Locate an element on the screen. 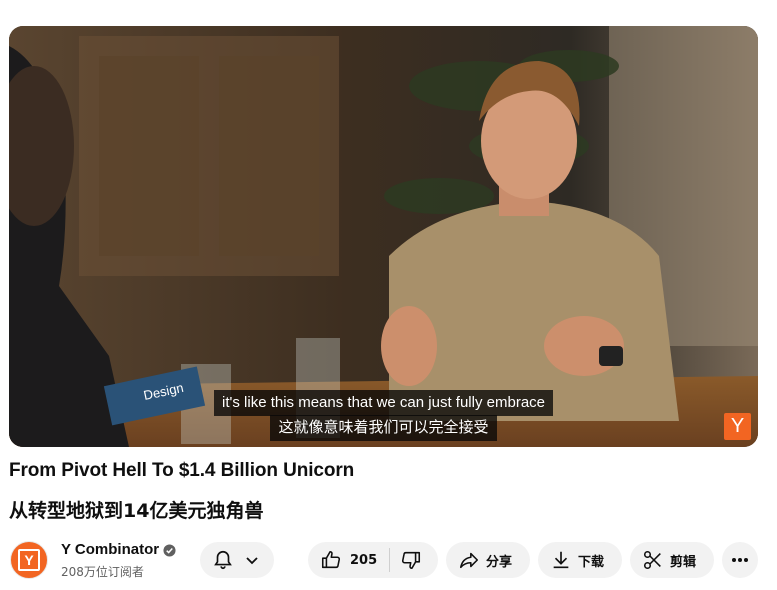 The height and width of the screenshot is (590, 777). channel-avatar: Y is located at coordinates (29, 560).